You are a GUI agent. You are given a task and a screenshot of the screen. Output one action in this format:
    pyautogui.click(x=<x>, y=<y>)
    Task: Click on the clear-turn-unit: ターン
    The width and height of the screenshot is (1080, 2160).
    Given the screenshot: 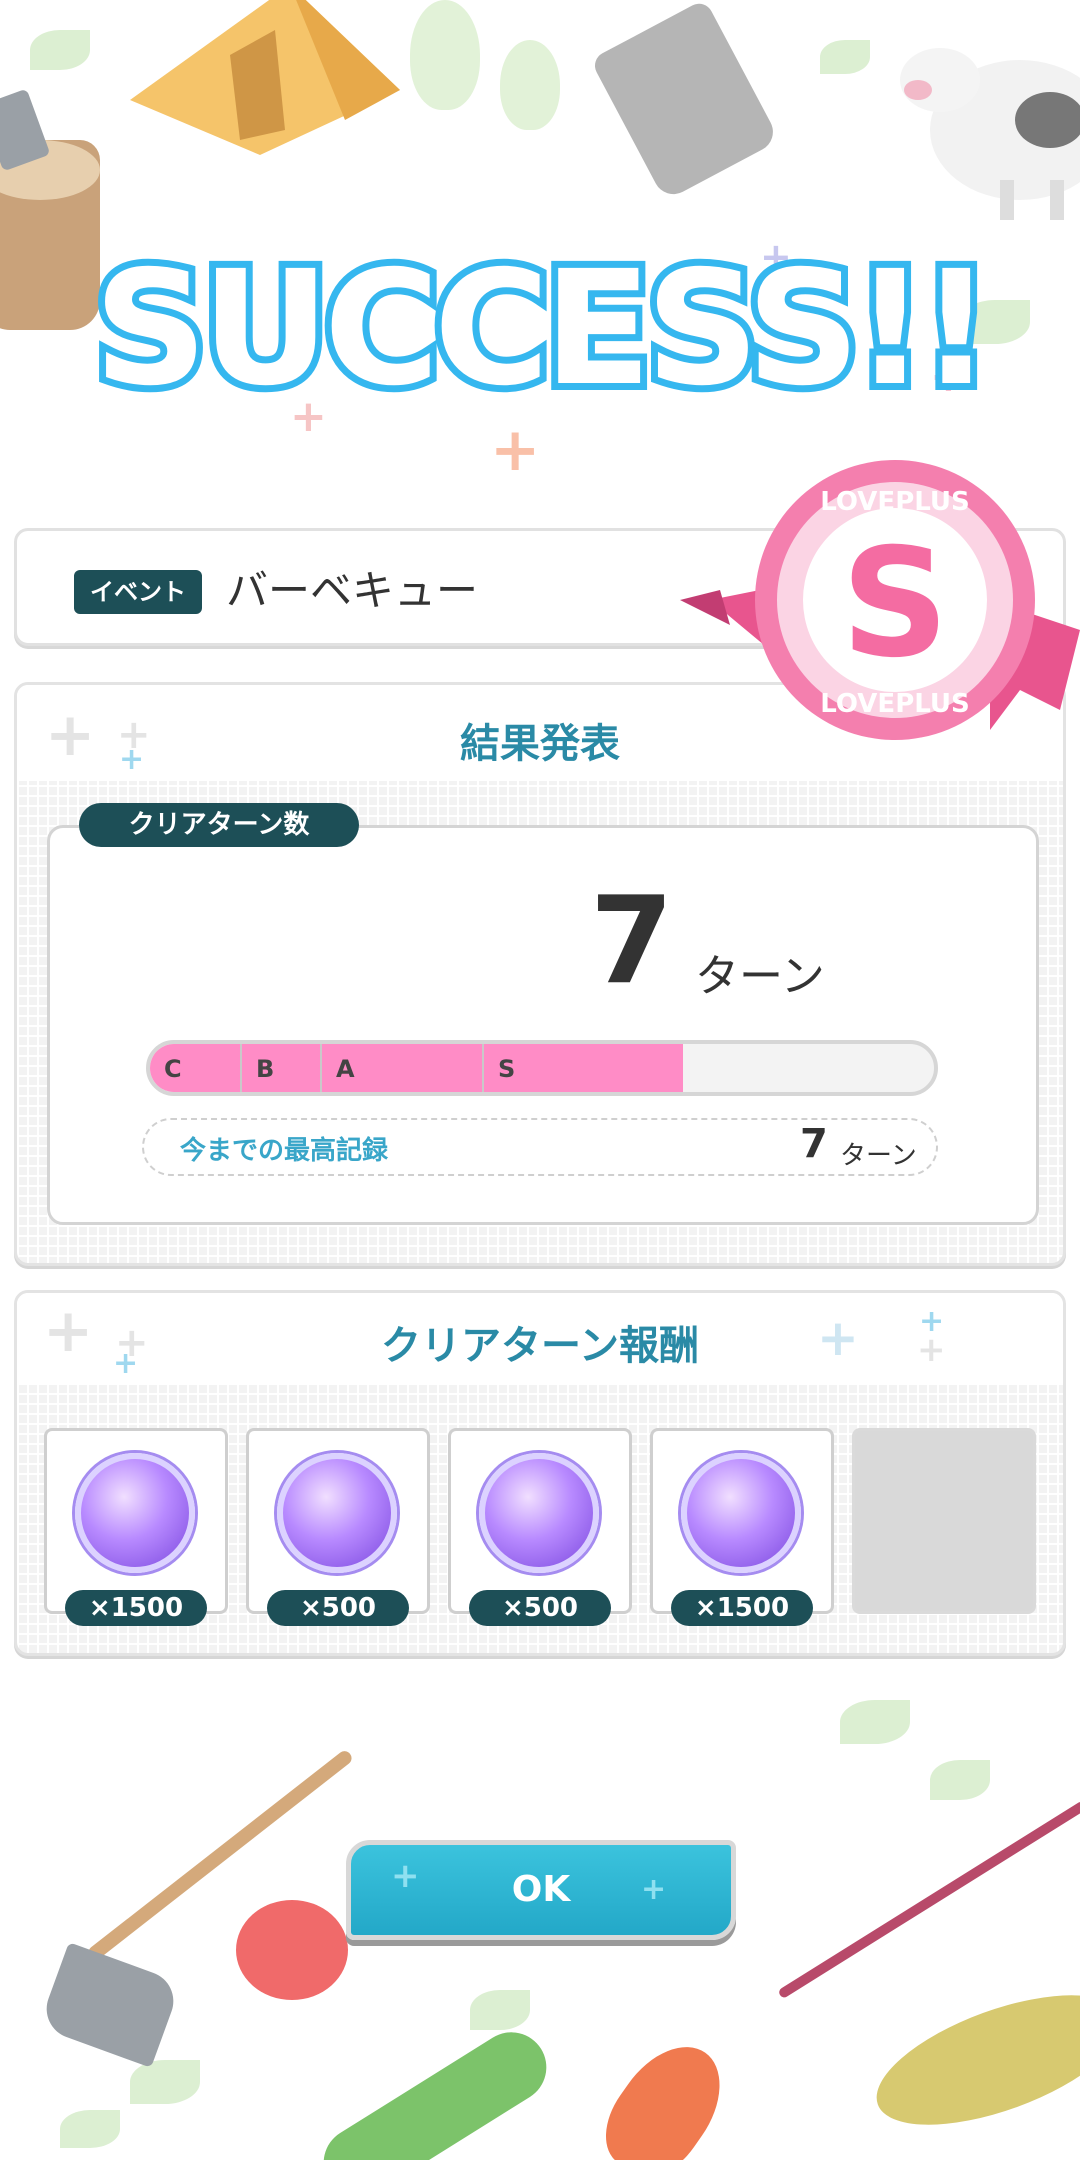 What is the action you would take?
    pyautogui.click(x=760, y=976)
    